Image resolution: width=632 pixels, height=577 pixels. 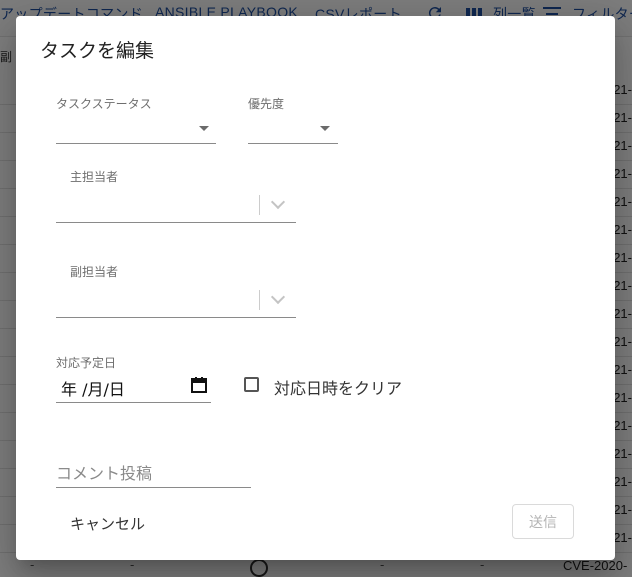 I want to click on due-date-label: 対応予定日, so click(x=86, y=363).